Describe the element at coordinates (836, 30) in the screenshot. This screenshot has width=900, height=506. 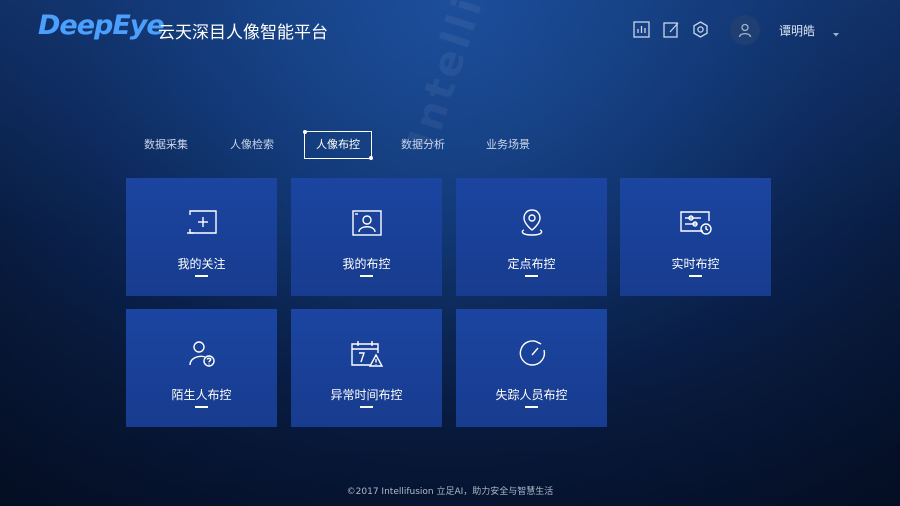
I see `chevron-down-icon` at that location.